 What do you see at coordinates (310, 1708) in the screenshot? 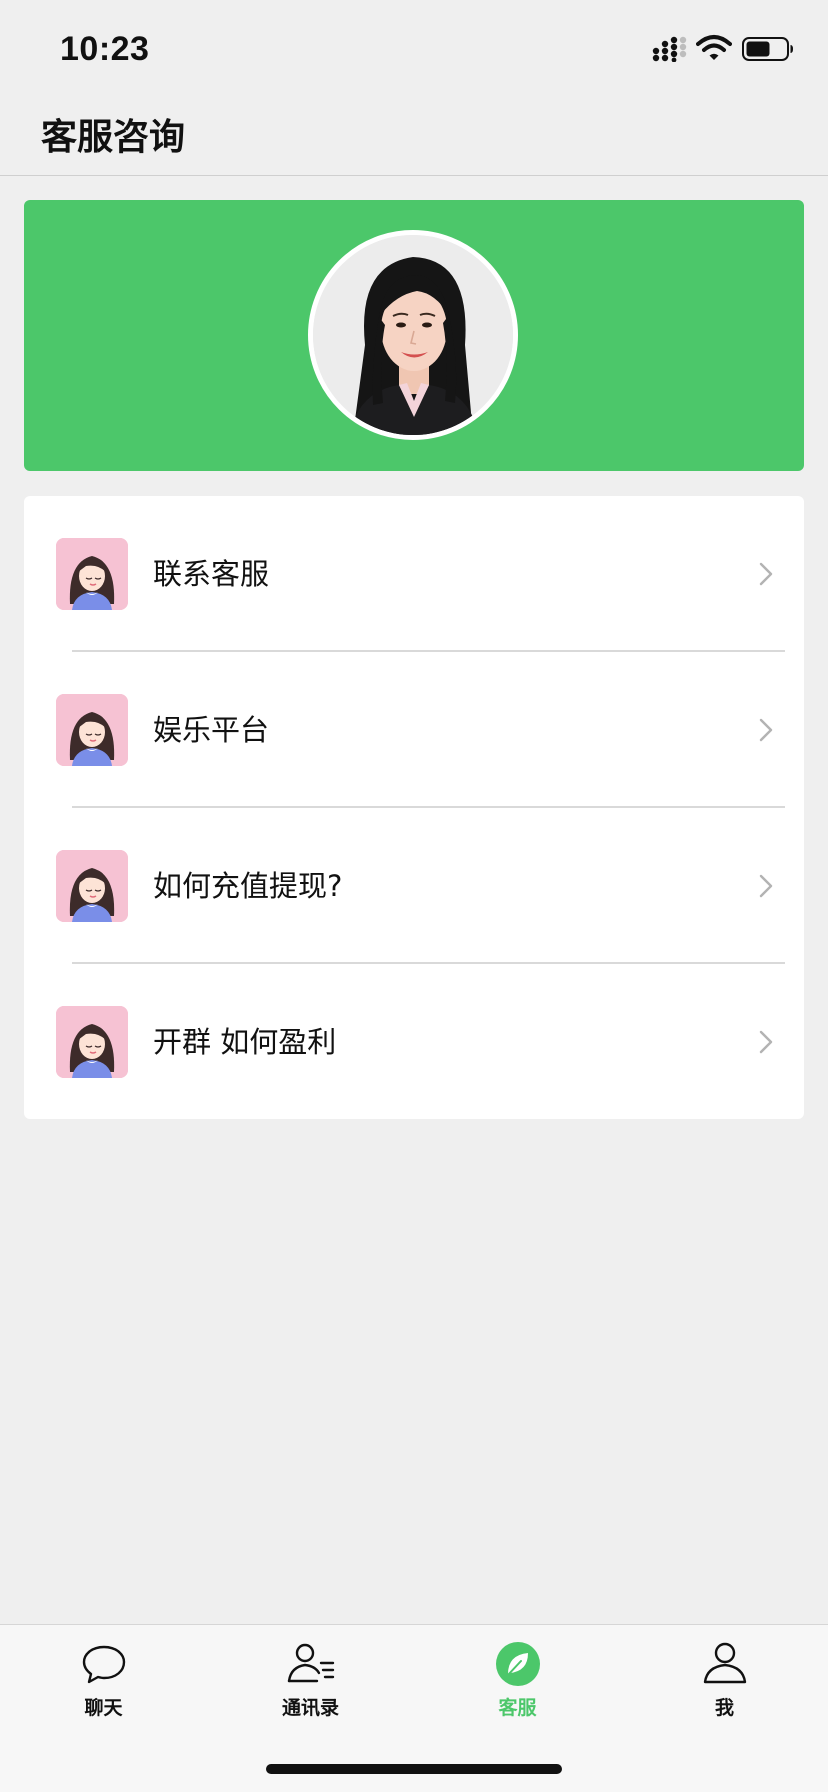
I see `tab-label: 通讯录` at bounding box center [310, 1708].